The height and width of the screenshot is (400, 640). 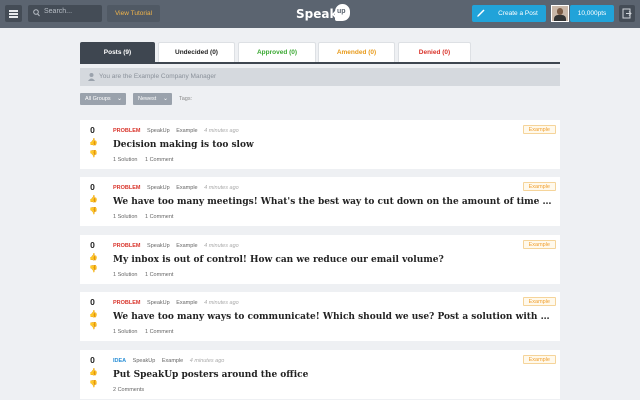 I want to click on groups-dropdown: All Groups ⌄, so click(x=103, y=99).